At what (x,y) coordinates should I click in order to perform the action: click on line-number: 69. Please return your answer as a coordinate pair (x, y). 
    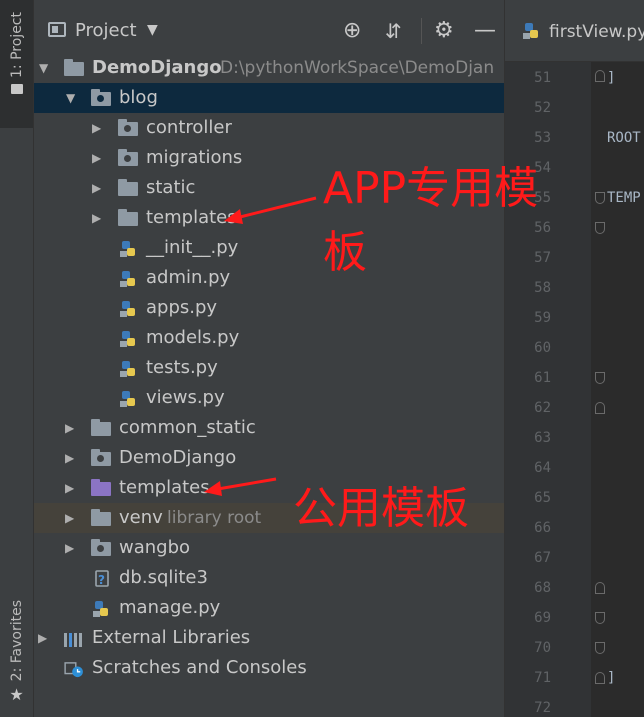
    Looking at the image, I should click on (542, 618).